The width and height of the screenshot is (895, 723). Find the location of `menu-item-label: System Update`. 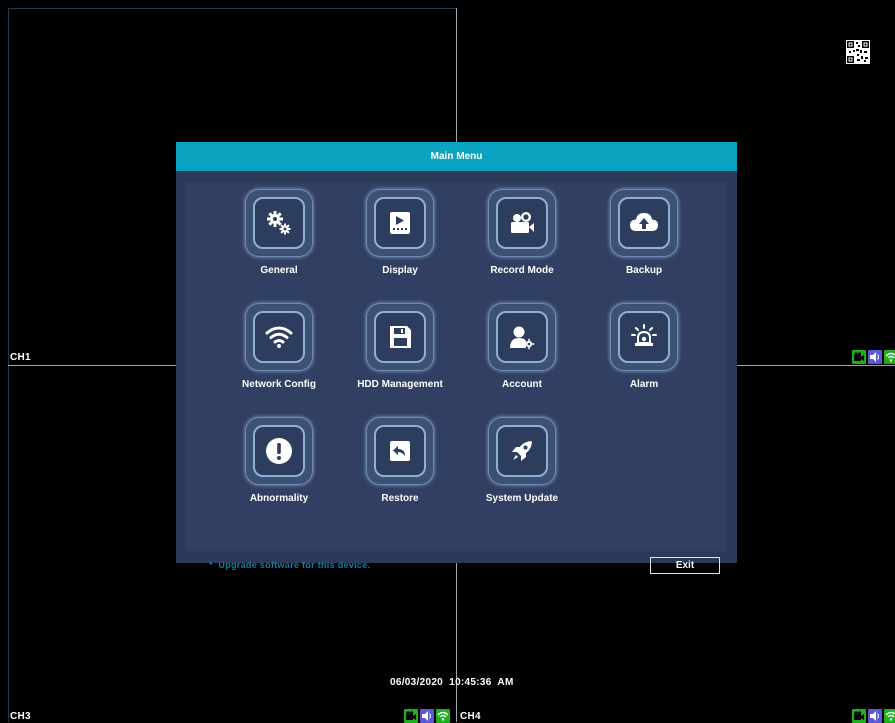

menu-item-label: System Update is located at coordinates (522, 498).